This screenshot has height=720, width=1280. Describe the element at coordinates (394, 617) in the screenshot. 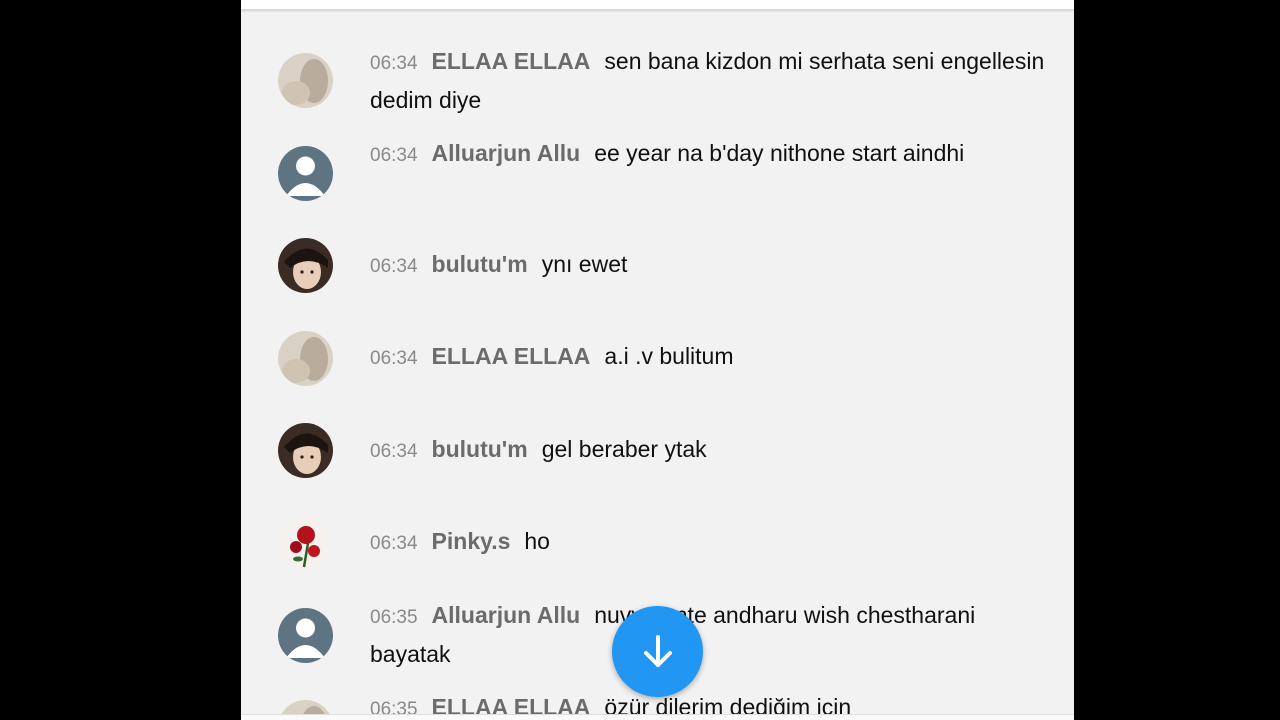

I see `message-timestamp: 06:35` at that location.